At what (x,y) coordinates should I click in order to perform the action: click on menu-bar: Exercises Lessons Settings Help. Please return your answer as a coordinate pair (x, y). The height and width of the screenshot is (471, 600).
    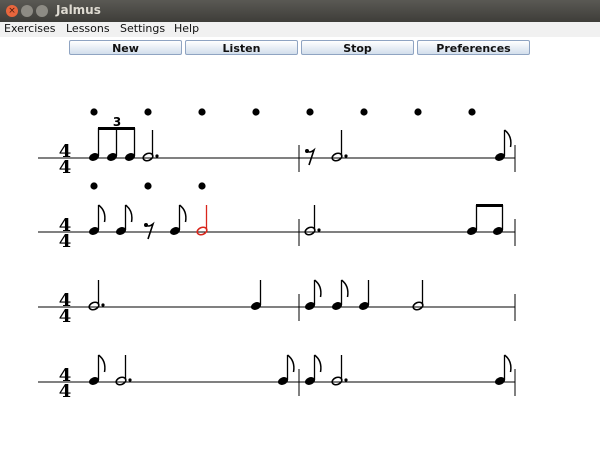
    Looking at the image, I should click on (300, 29).